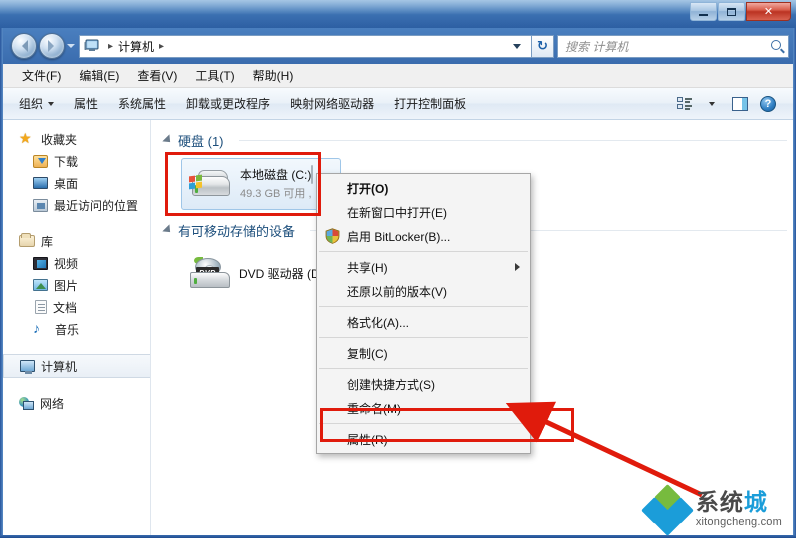  Describe the element at coordinates (332, 103) in the screenshot. I see `map-network-drive-button: 映射网络驱动器` at that location.